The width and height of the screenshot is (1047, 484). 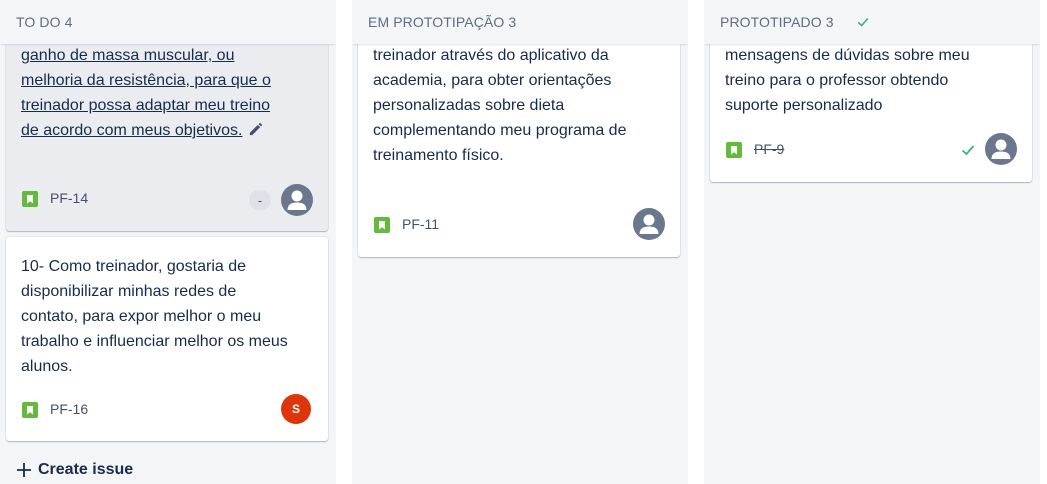 I want to click on create-issue-label: Create issue, so click(x=86, y=469).